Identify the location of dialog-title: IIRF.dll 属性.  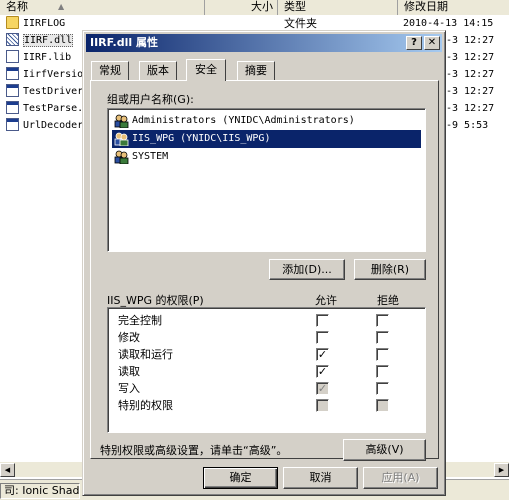
(124, 42).